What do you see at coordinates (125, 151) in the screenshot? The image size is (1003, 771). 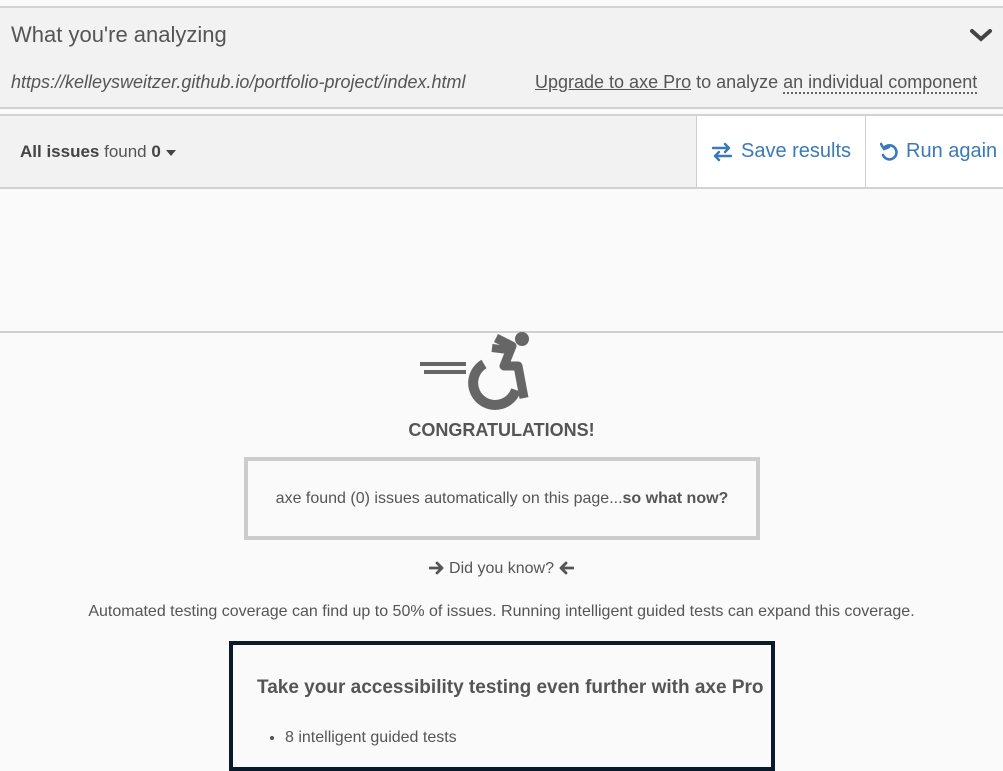 I see `found-text: found` at bounding box center [125, 151].